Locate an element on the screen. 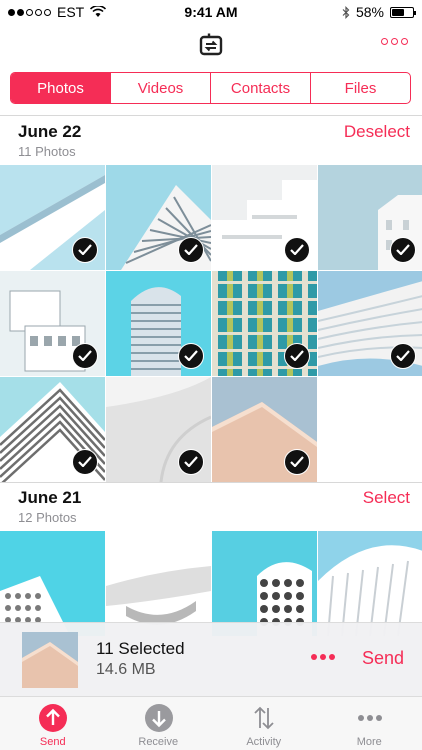 The image size is (422, 750). section-header-june-22: June 22 11 Photos Deselect is located at coordinates (211, 141).